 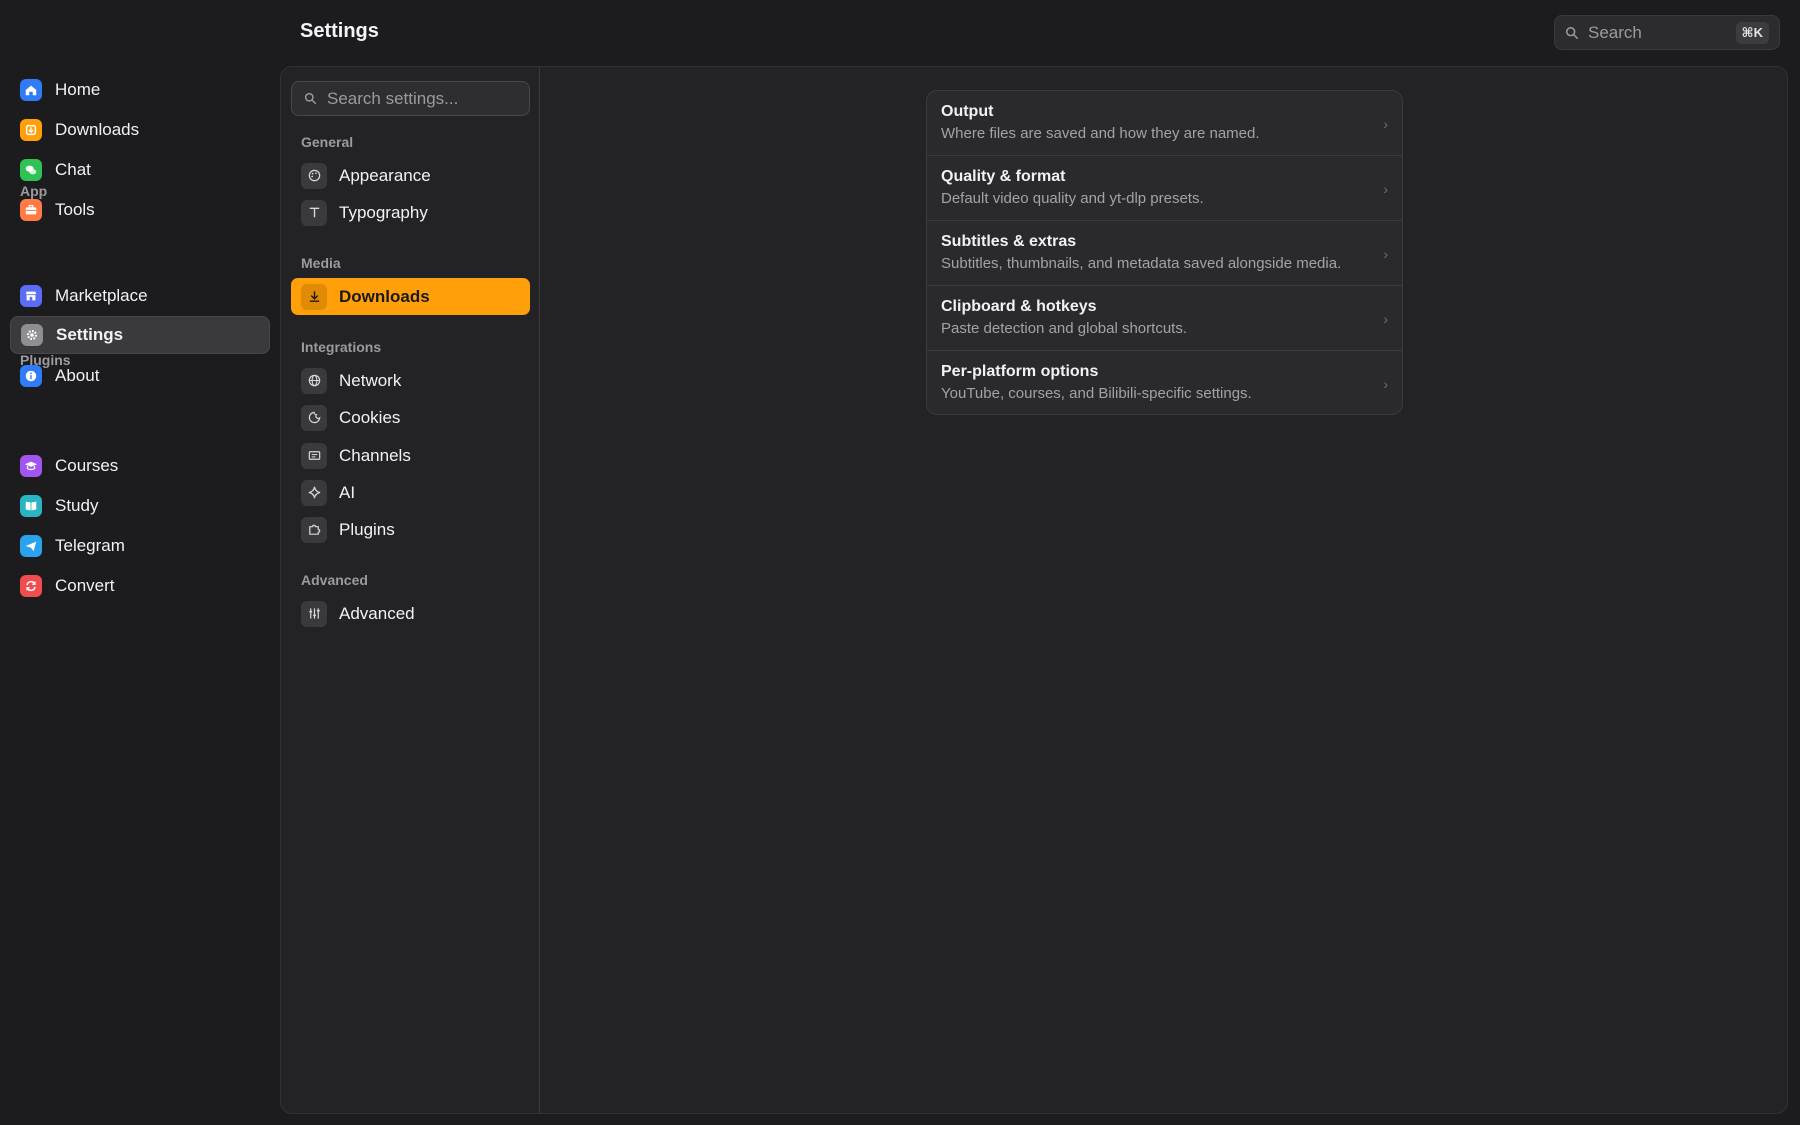 I want to click on sidebar-item-study: Study, so click(x=140, y=506).